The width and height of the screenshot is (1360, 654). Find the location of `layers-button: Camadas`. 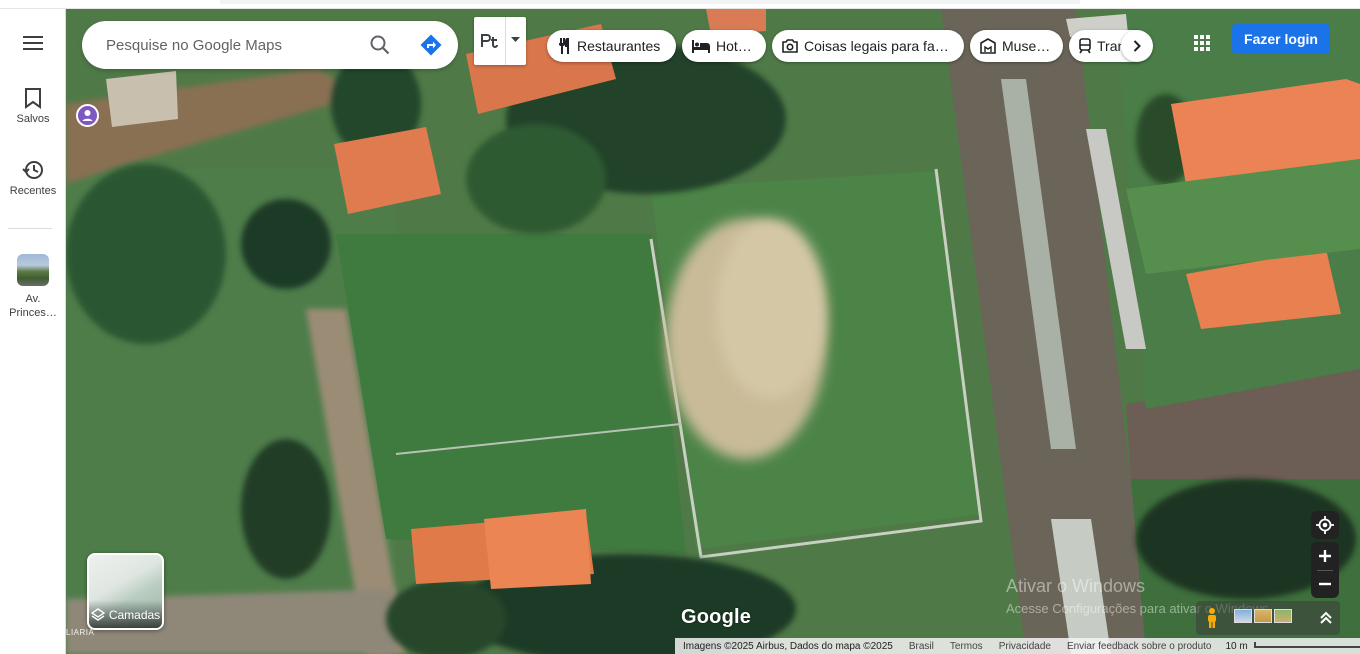

layers-button: Camadas is located at coordinates (125, 591).